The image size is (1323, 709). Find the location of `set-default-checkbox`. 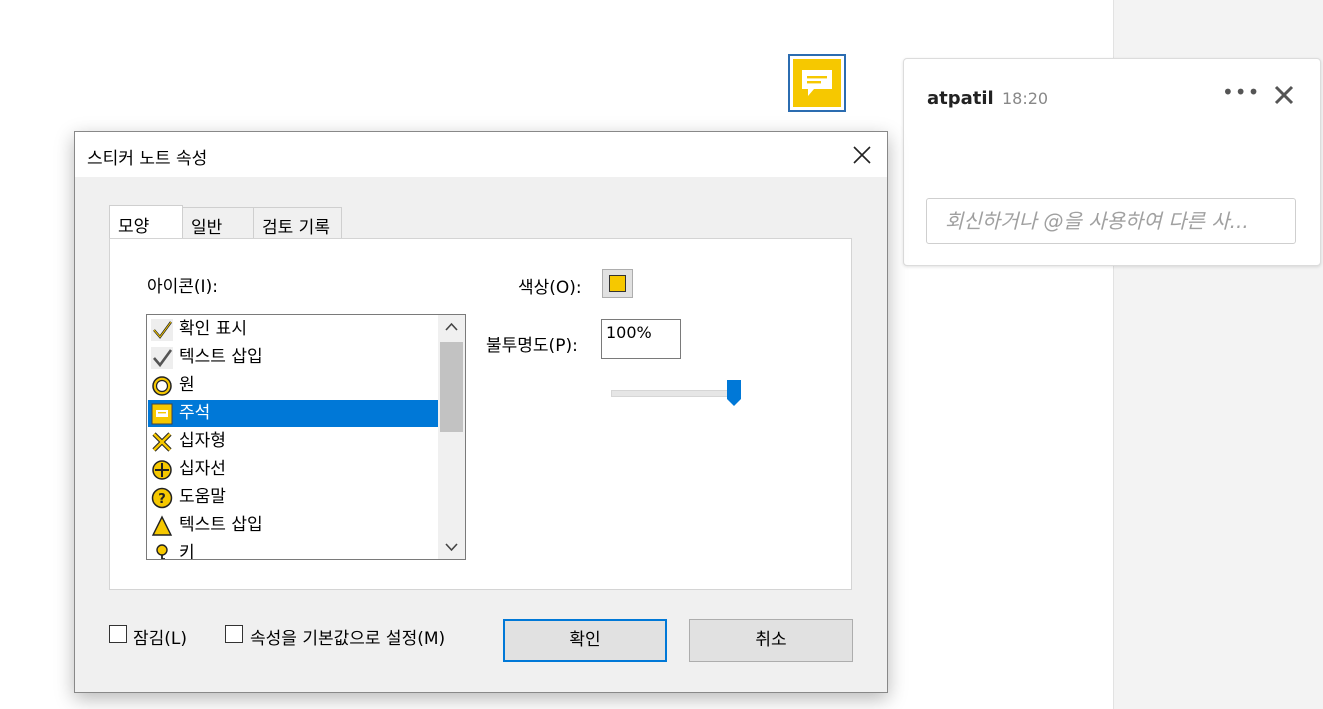

set-default-checkbox is located at coordinates (234, 634).